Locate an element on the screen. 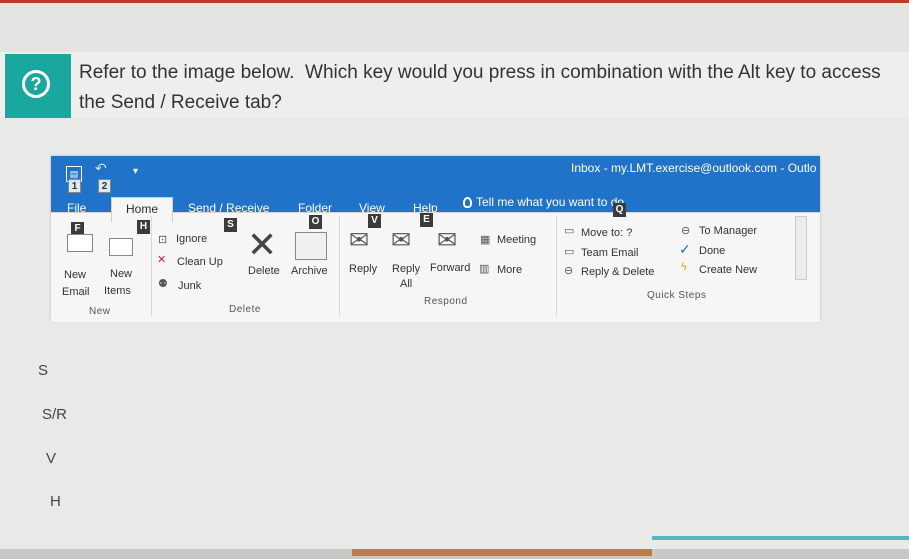  help-icon: ? is located at coordinates (36, 84).